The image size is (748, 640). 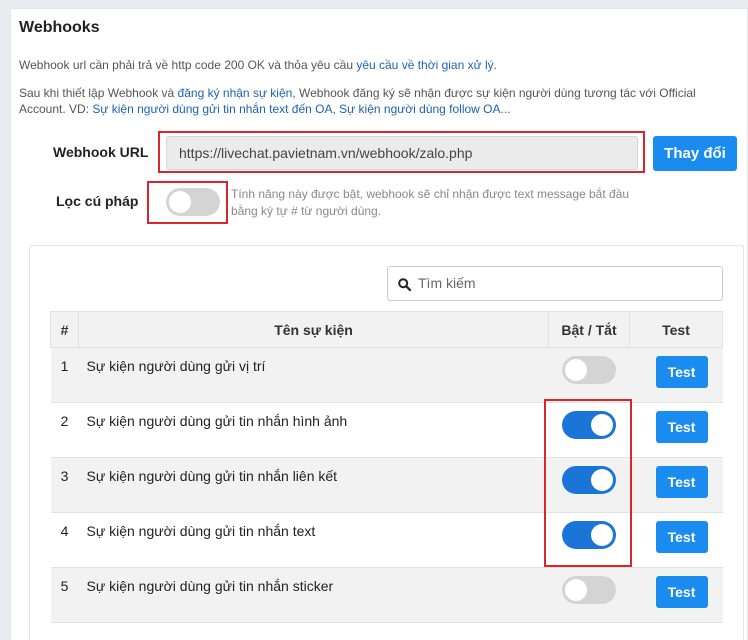 I want to click on row-number: 5, so click(x=64, y=595).